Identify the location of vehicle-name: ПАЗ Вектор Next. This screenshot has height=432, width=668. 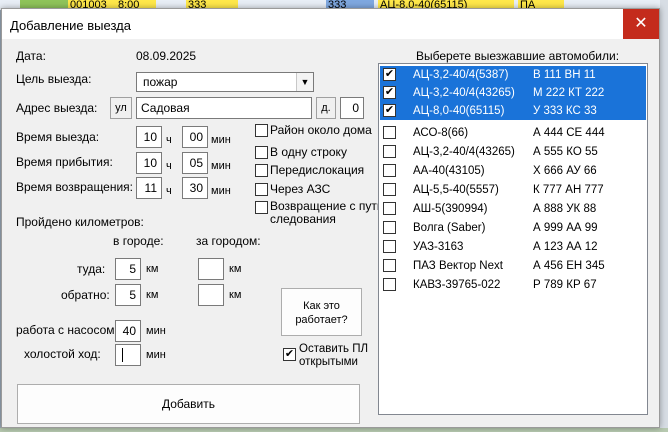
(458, 266).